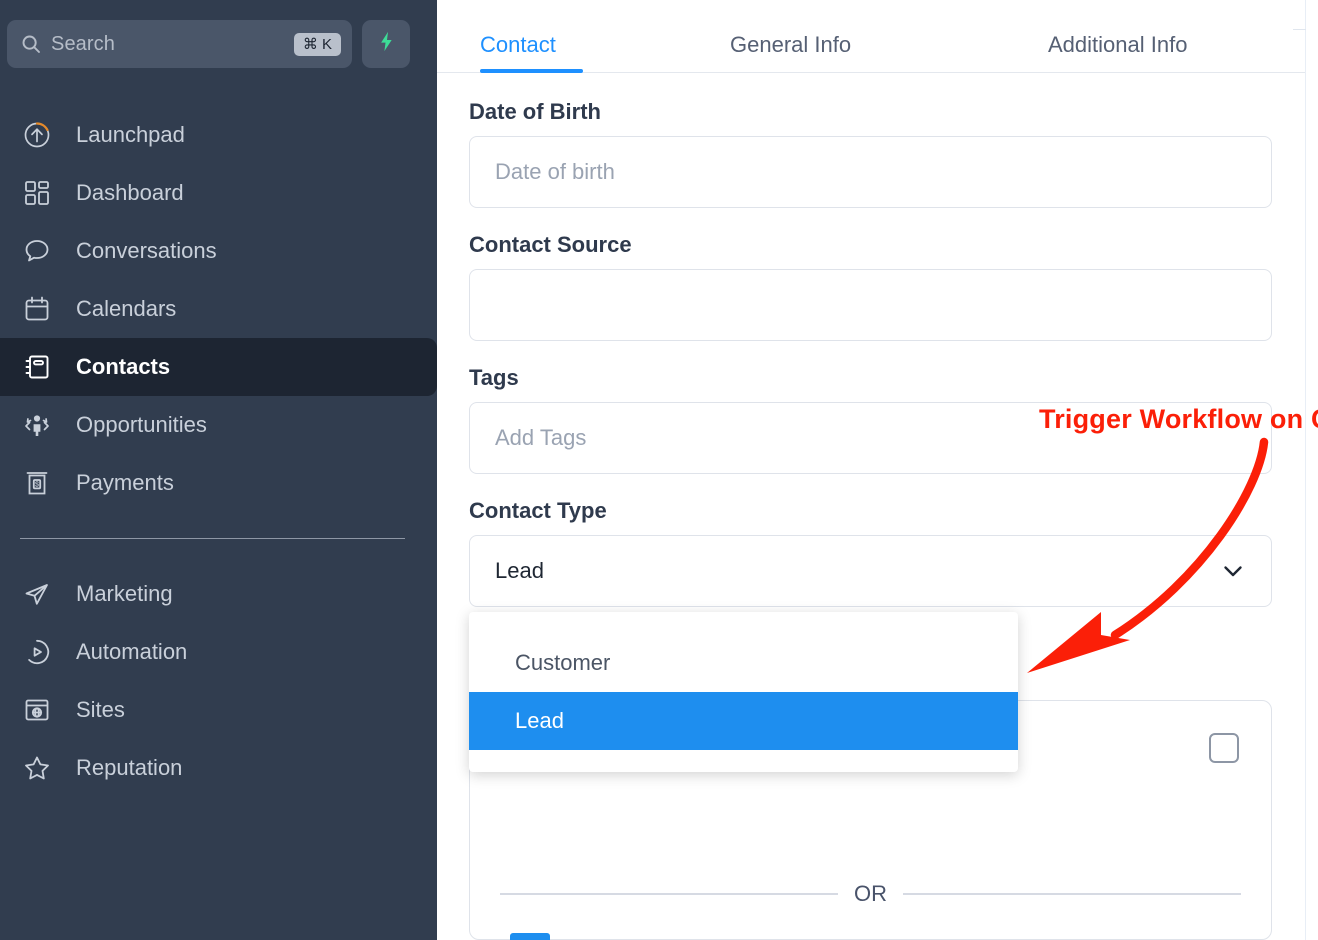 Image resolution: width=1318 pixels, height=940 pixels. What do you see at coordinates (563, 662) in the screenshot?
I see `dropdown-option-label: Customer` at bounding box center [563, 662].